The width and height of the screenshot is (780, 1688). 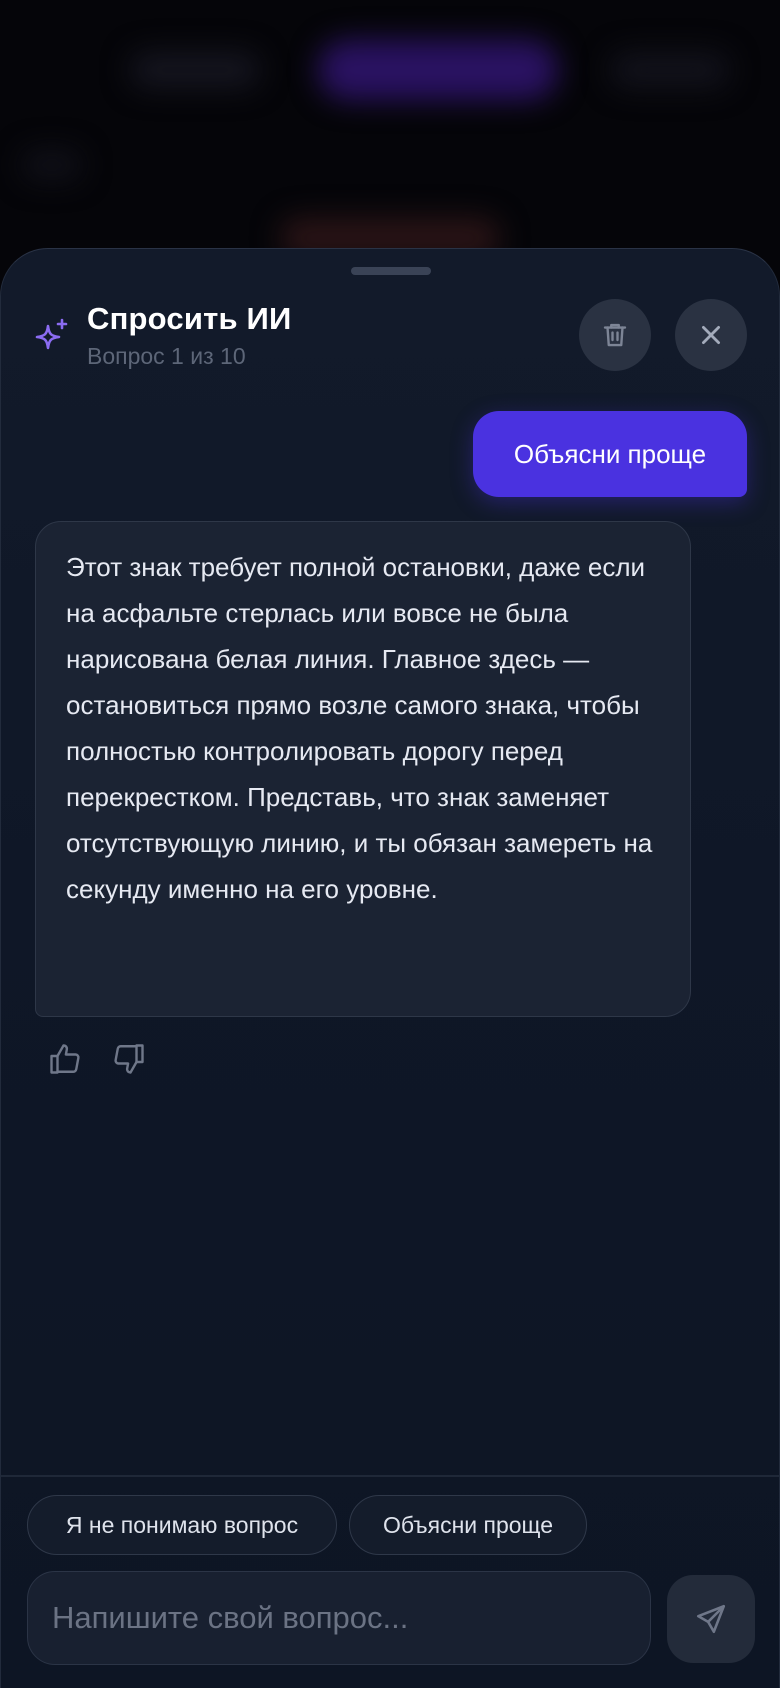 I want to click on trash-icon, so click(x=615, y=335).